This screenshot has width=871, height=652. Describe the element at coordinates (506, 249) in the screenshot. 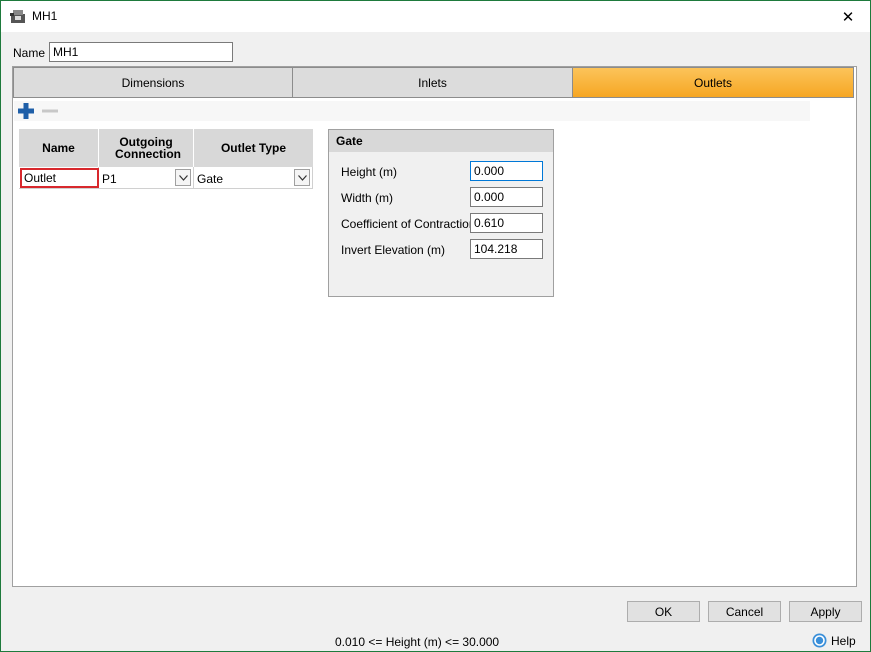

I see `invert-elevation-input: 104.218` at that location.